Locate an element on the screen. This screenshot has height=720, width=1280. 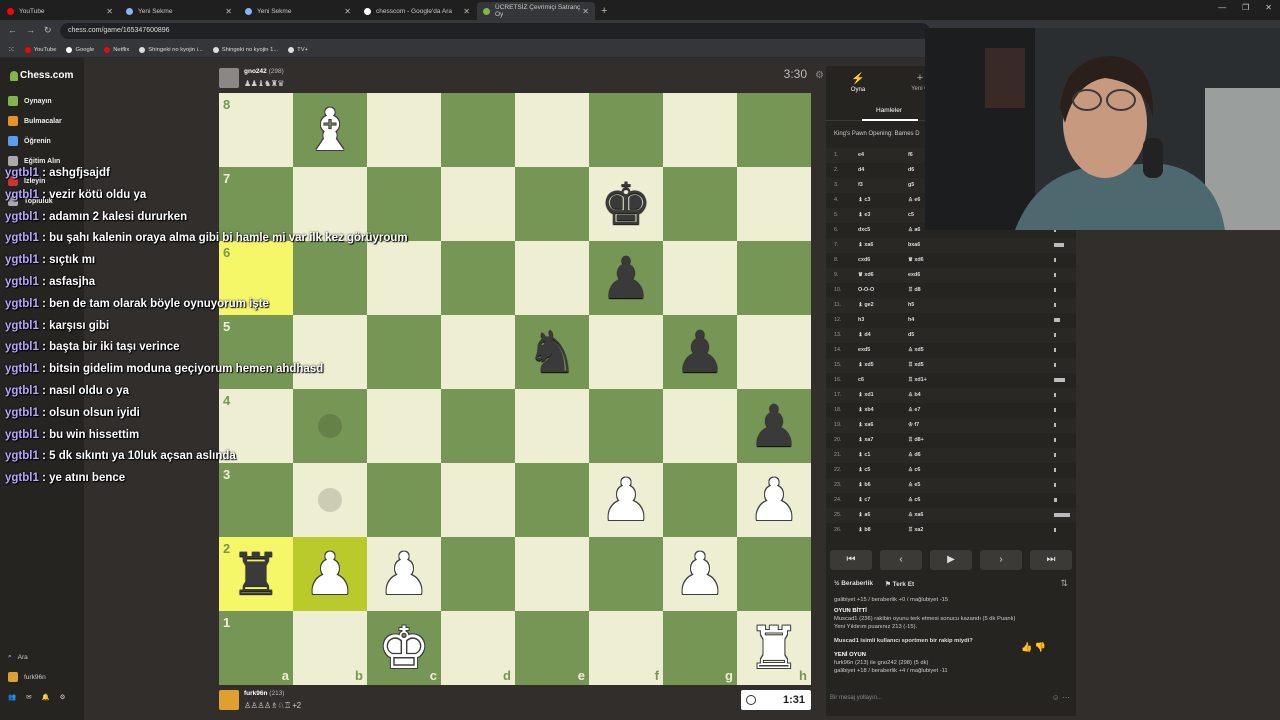
white-move: O-O-O is located at coordinates (866, 290).